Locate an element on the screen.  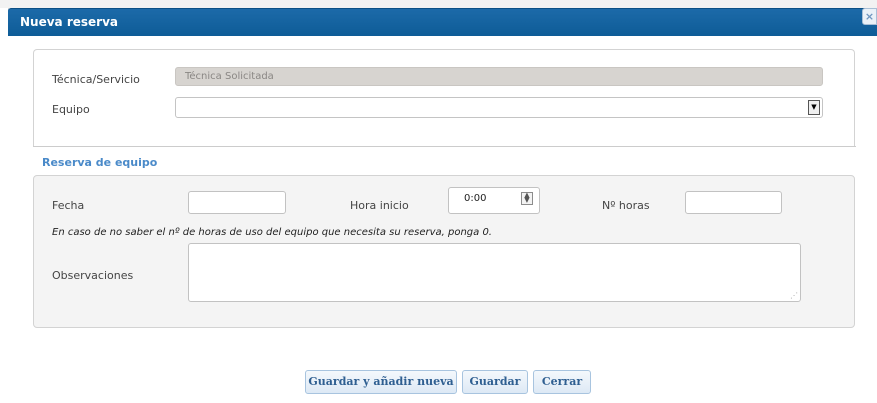
chevron-down-icon: ▼ is located at coordinates (814, 107).